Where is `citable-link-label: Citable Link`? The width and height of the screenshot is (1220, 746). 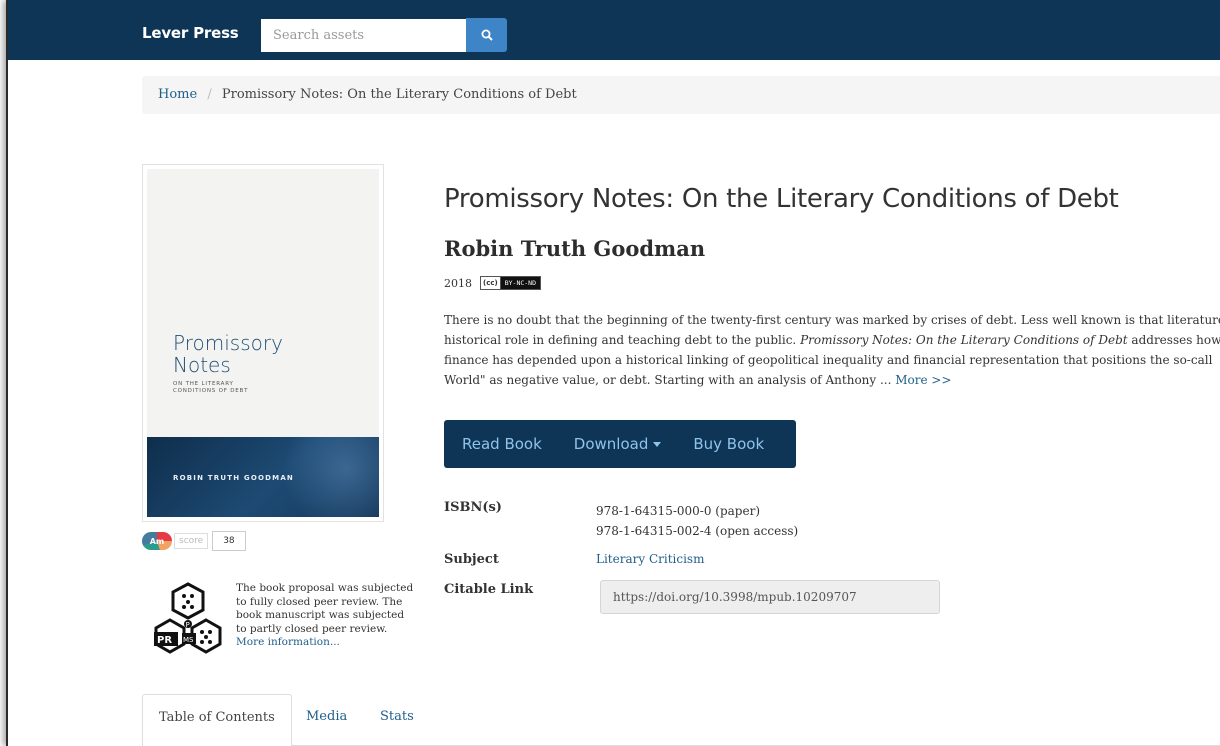 citable-link-label: Citable Link is located at coordinates (489, 589).